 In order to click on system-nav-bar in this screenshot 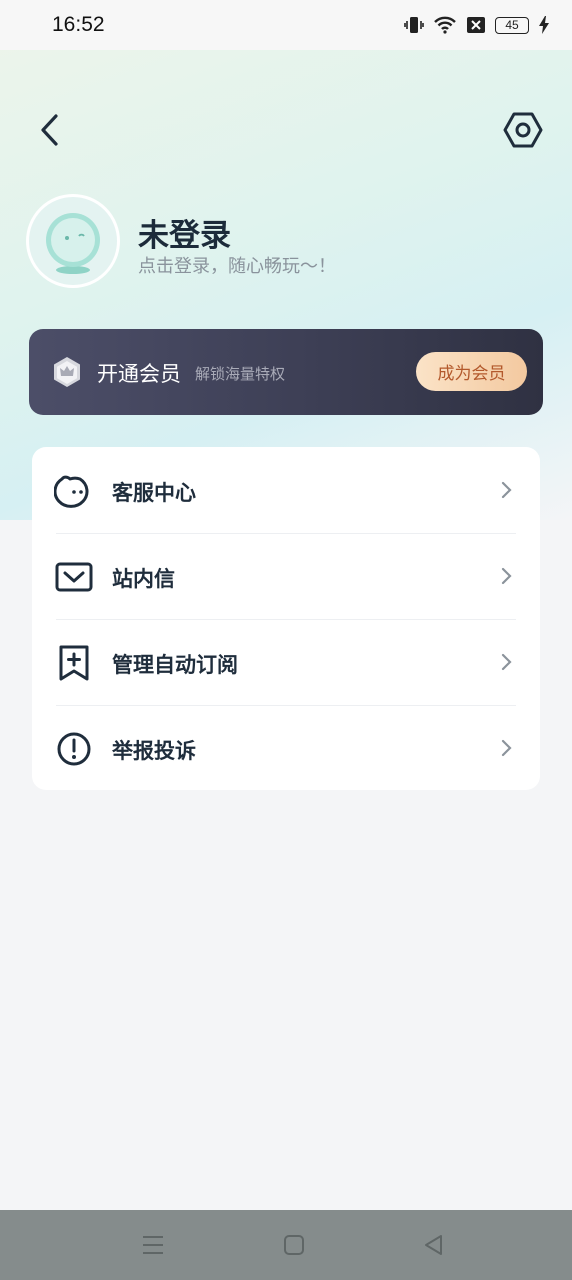, I will do `click(286, 1245)`.